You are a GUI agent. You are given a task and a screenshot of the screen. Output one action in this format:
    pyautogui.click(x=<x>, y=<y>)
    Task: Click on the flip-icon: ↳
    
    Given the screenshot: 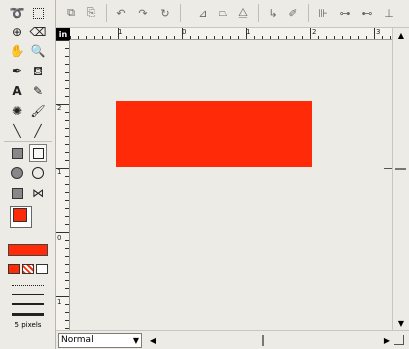 What is the action you would take?
    pyautogui.click(x=273, y=13)
    